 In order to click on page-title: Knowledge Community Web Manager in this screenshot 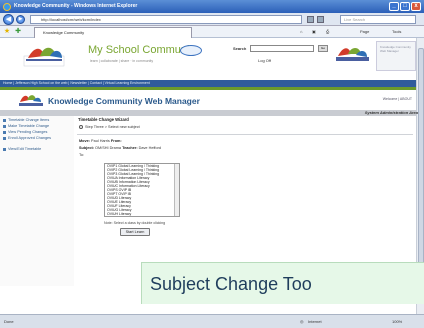, I will do `click(124, 101)`.